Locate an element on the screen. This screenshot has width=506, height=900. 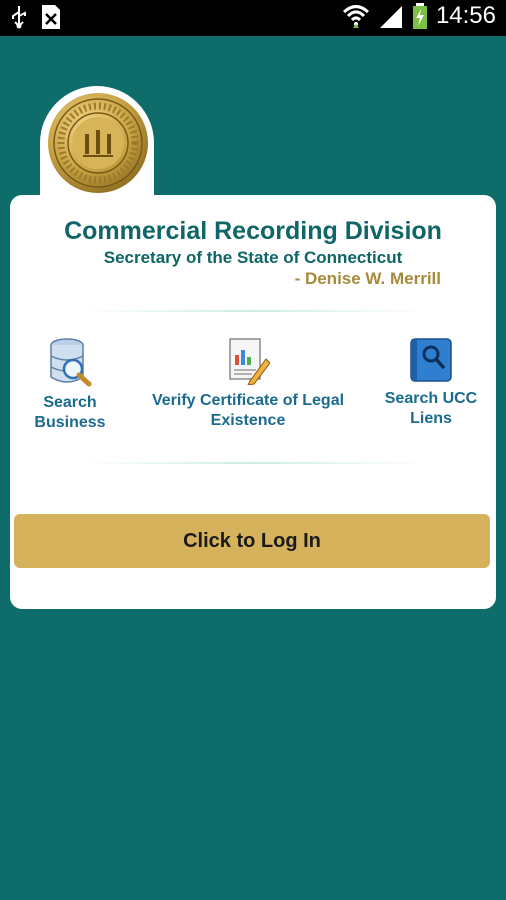
signal-icon is located at coordinates (390, 17).